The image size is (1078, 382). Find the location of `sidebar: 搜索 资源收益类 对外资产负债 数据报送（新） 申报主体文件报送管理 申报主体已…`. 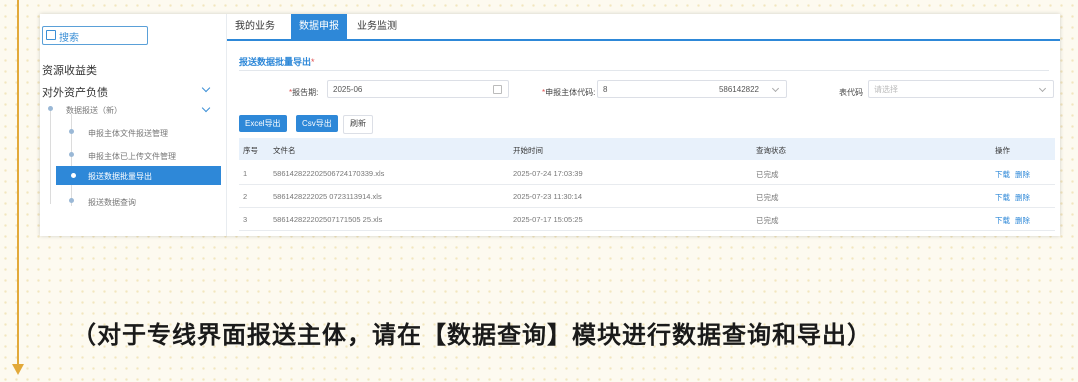

sidebar: 搜索 资源收益类 对外资产负债 数据报送（新） 申报主体文件报送管理 申报主体已… is located at coordinates (133, 125).